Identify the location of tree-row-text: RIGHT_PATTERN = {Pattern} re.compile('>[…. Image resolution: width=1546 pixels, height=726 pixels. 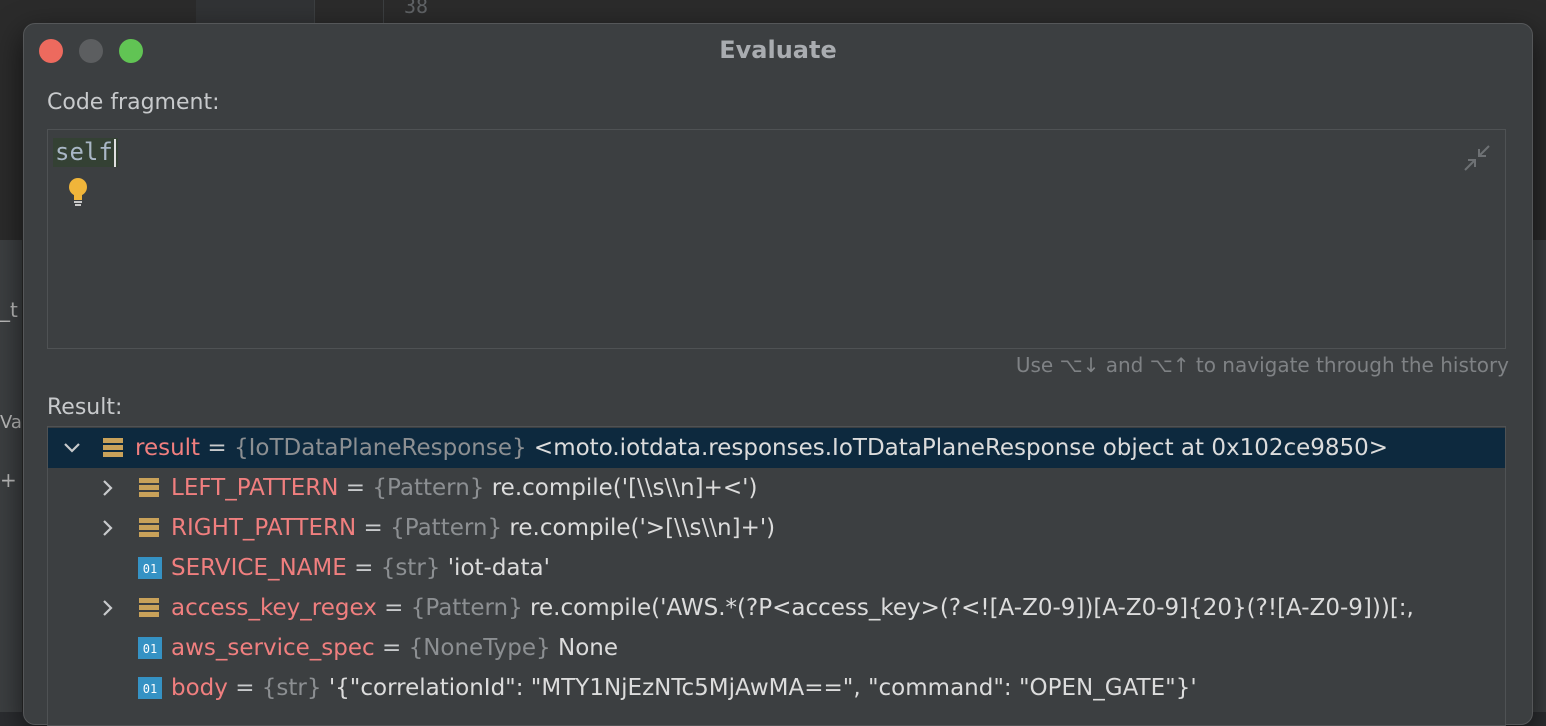
(473, 528).